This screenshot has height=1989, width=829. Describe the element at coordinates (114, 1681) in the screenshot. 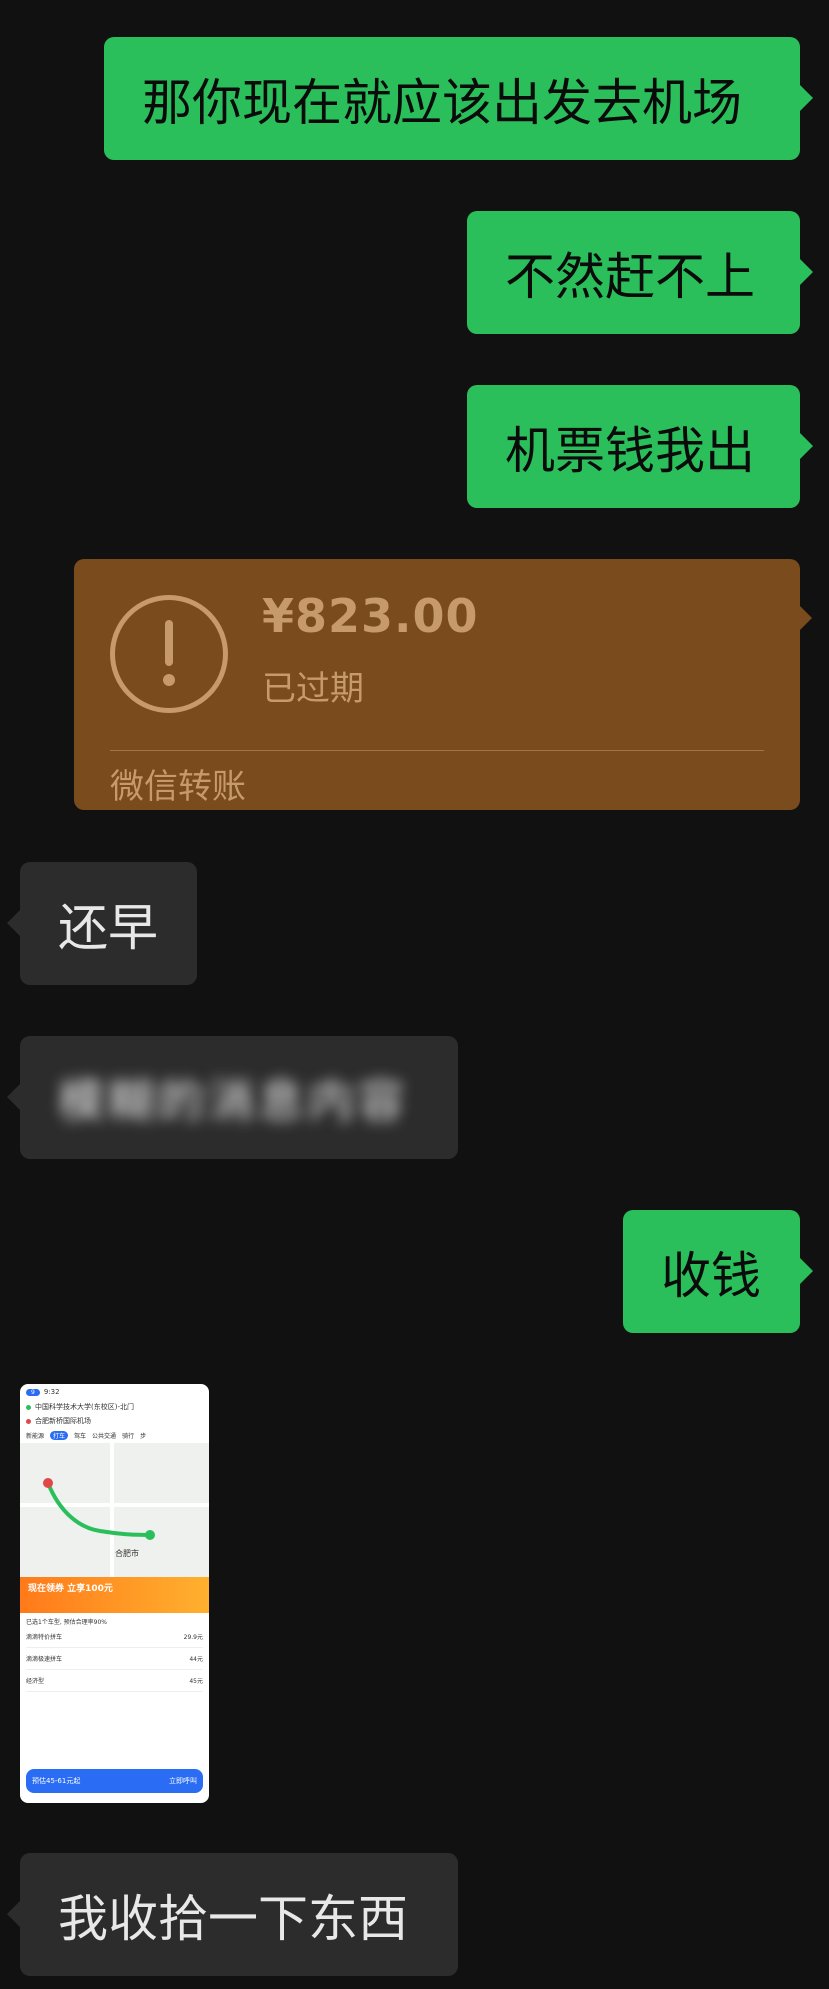

I see `thumb-list-item: 经济型 45元` at that location.